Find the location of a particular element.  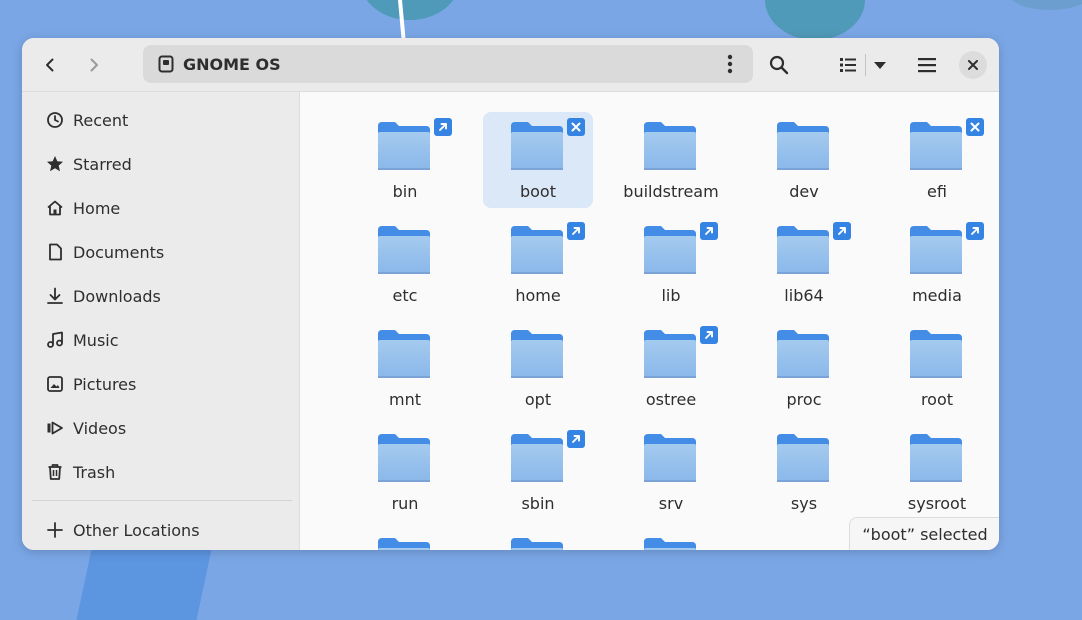

file-item-folder: sbin is located at coordinates (538, 472).